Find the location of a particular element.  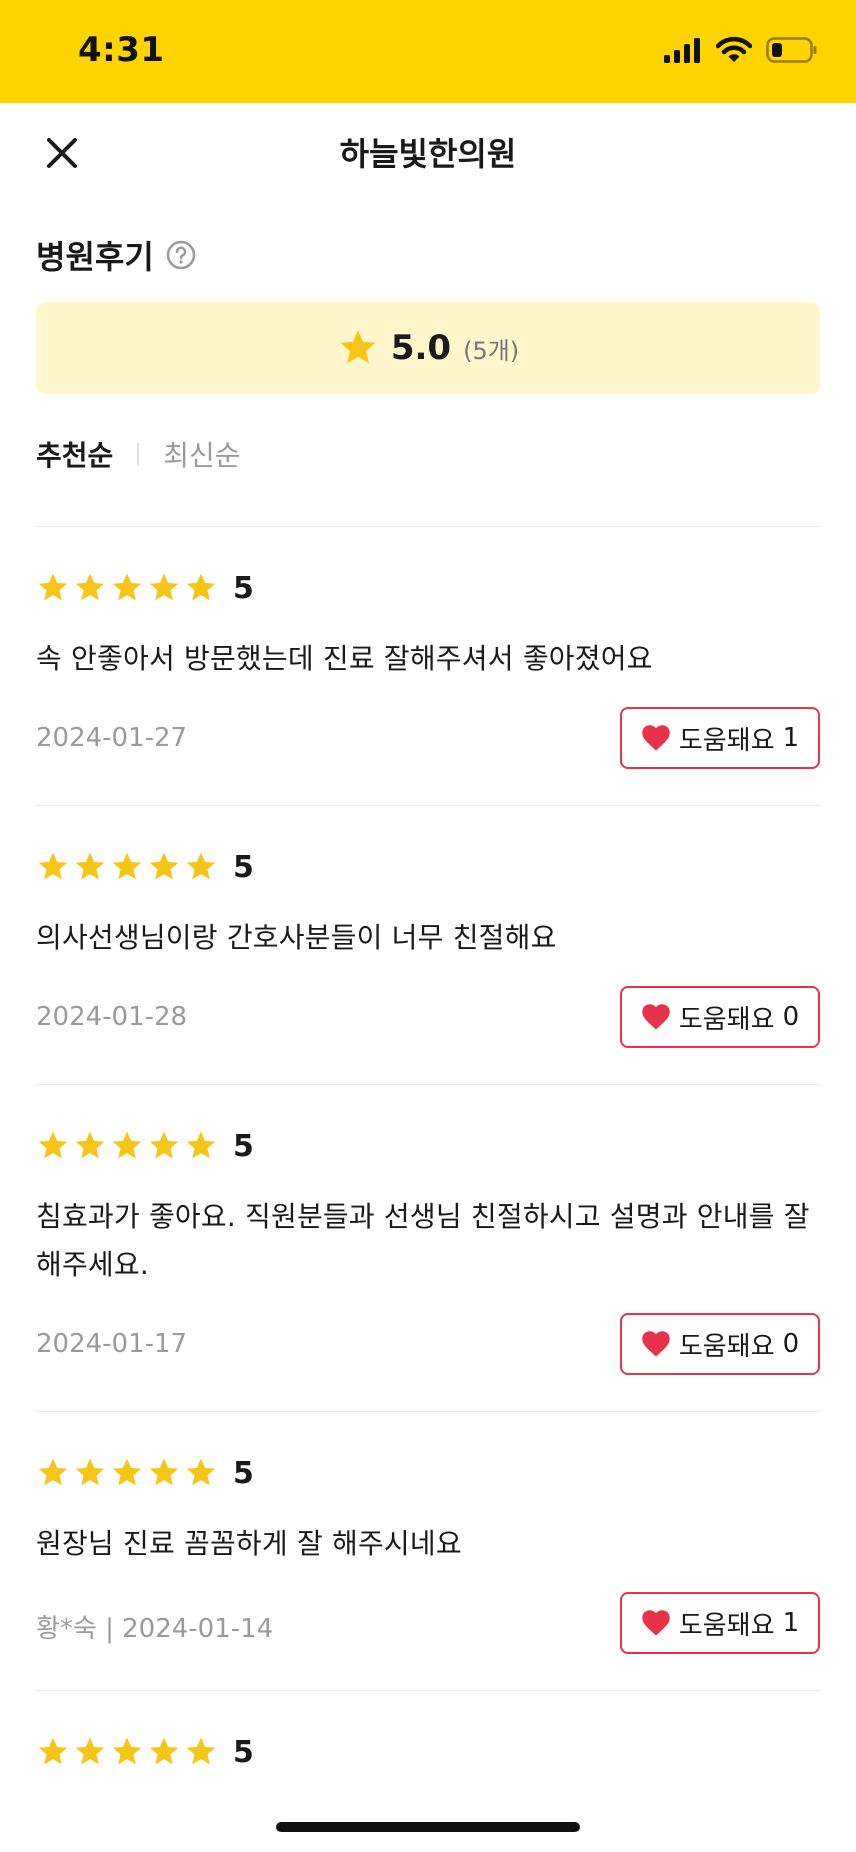

review-footer: 2024-01-17 도움돼요 0 is located at coordinates (428, 1344).